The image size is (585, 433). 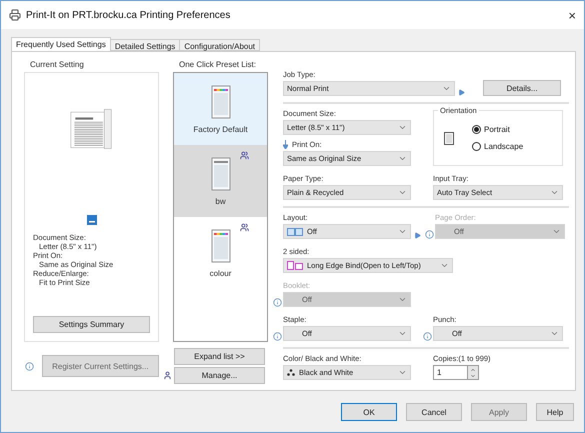 I want to click on tab: Frequently Used Settings, so click(x=61, y=44).